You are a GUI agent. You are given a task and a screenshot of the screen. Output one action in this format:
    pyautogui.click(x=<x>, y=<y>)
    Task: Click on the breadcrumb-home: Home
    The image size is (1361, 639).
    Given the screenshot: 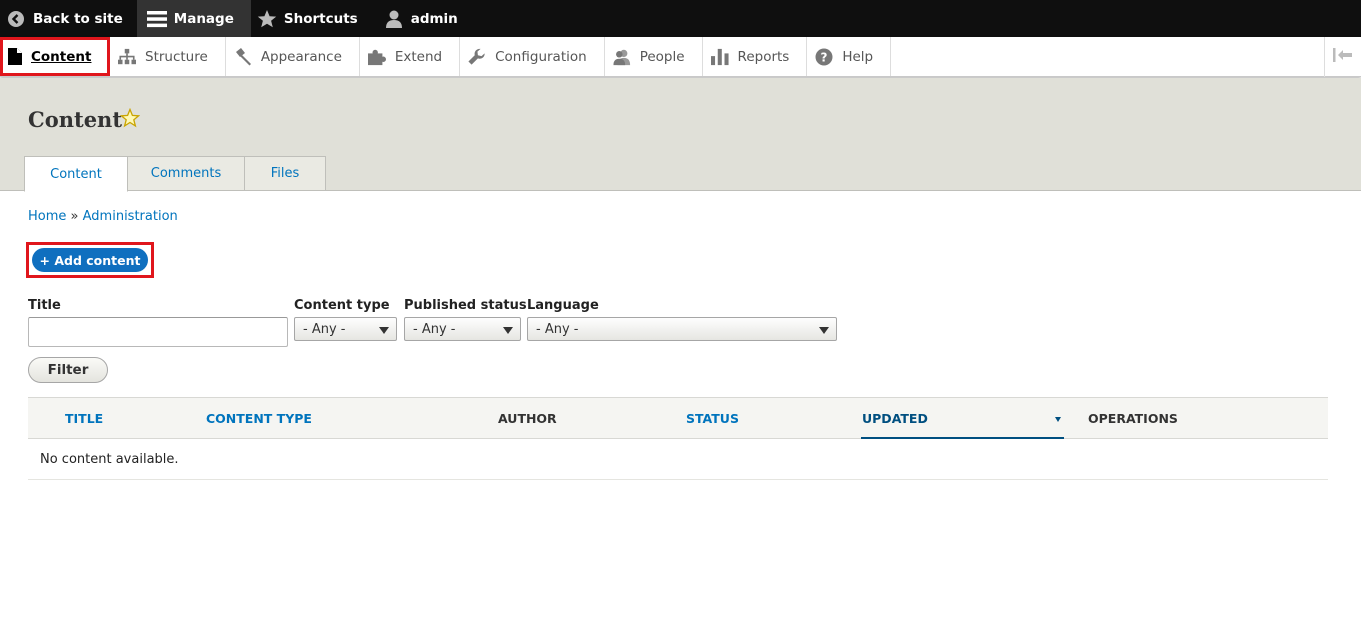 What is the action you would take?
    pyautogui.click(x=47, y=216)
    